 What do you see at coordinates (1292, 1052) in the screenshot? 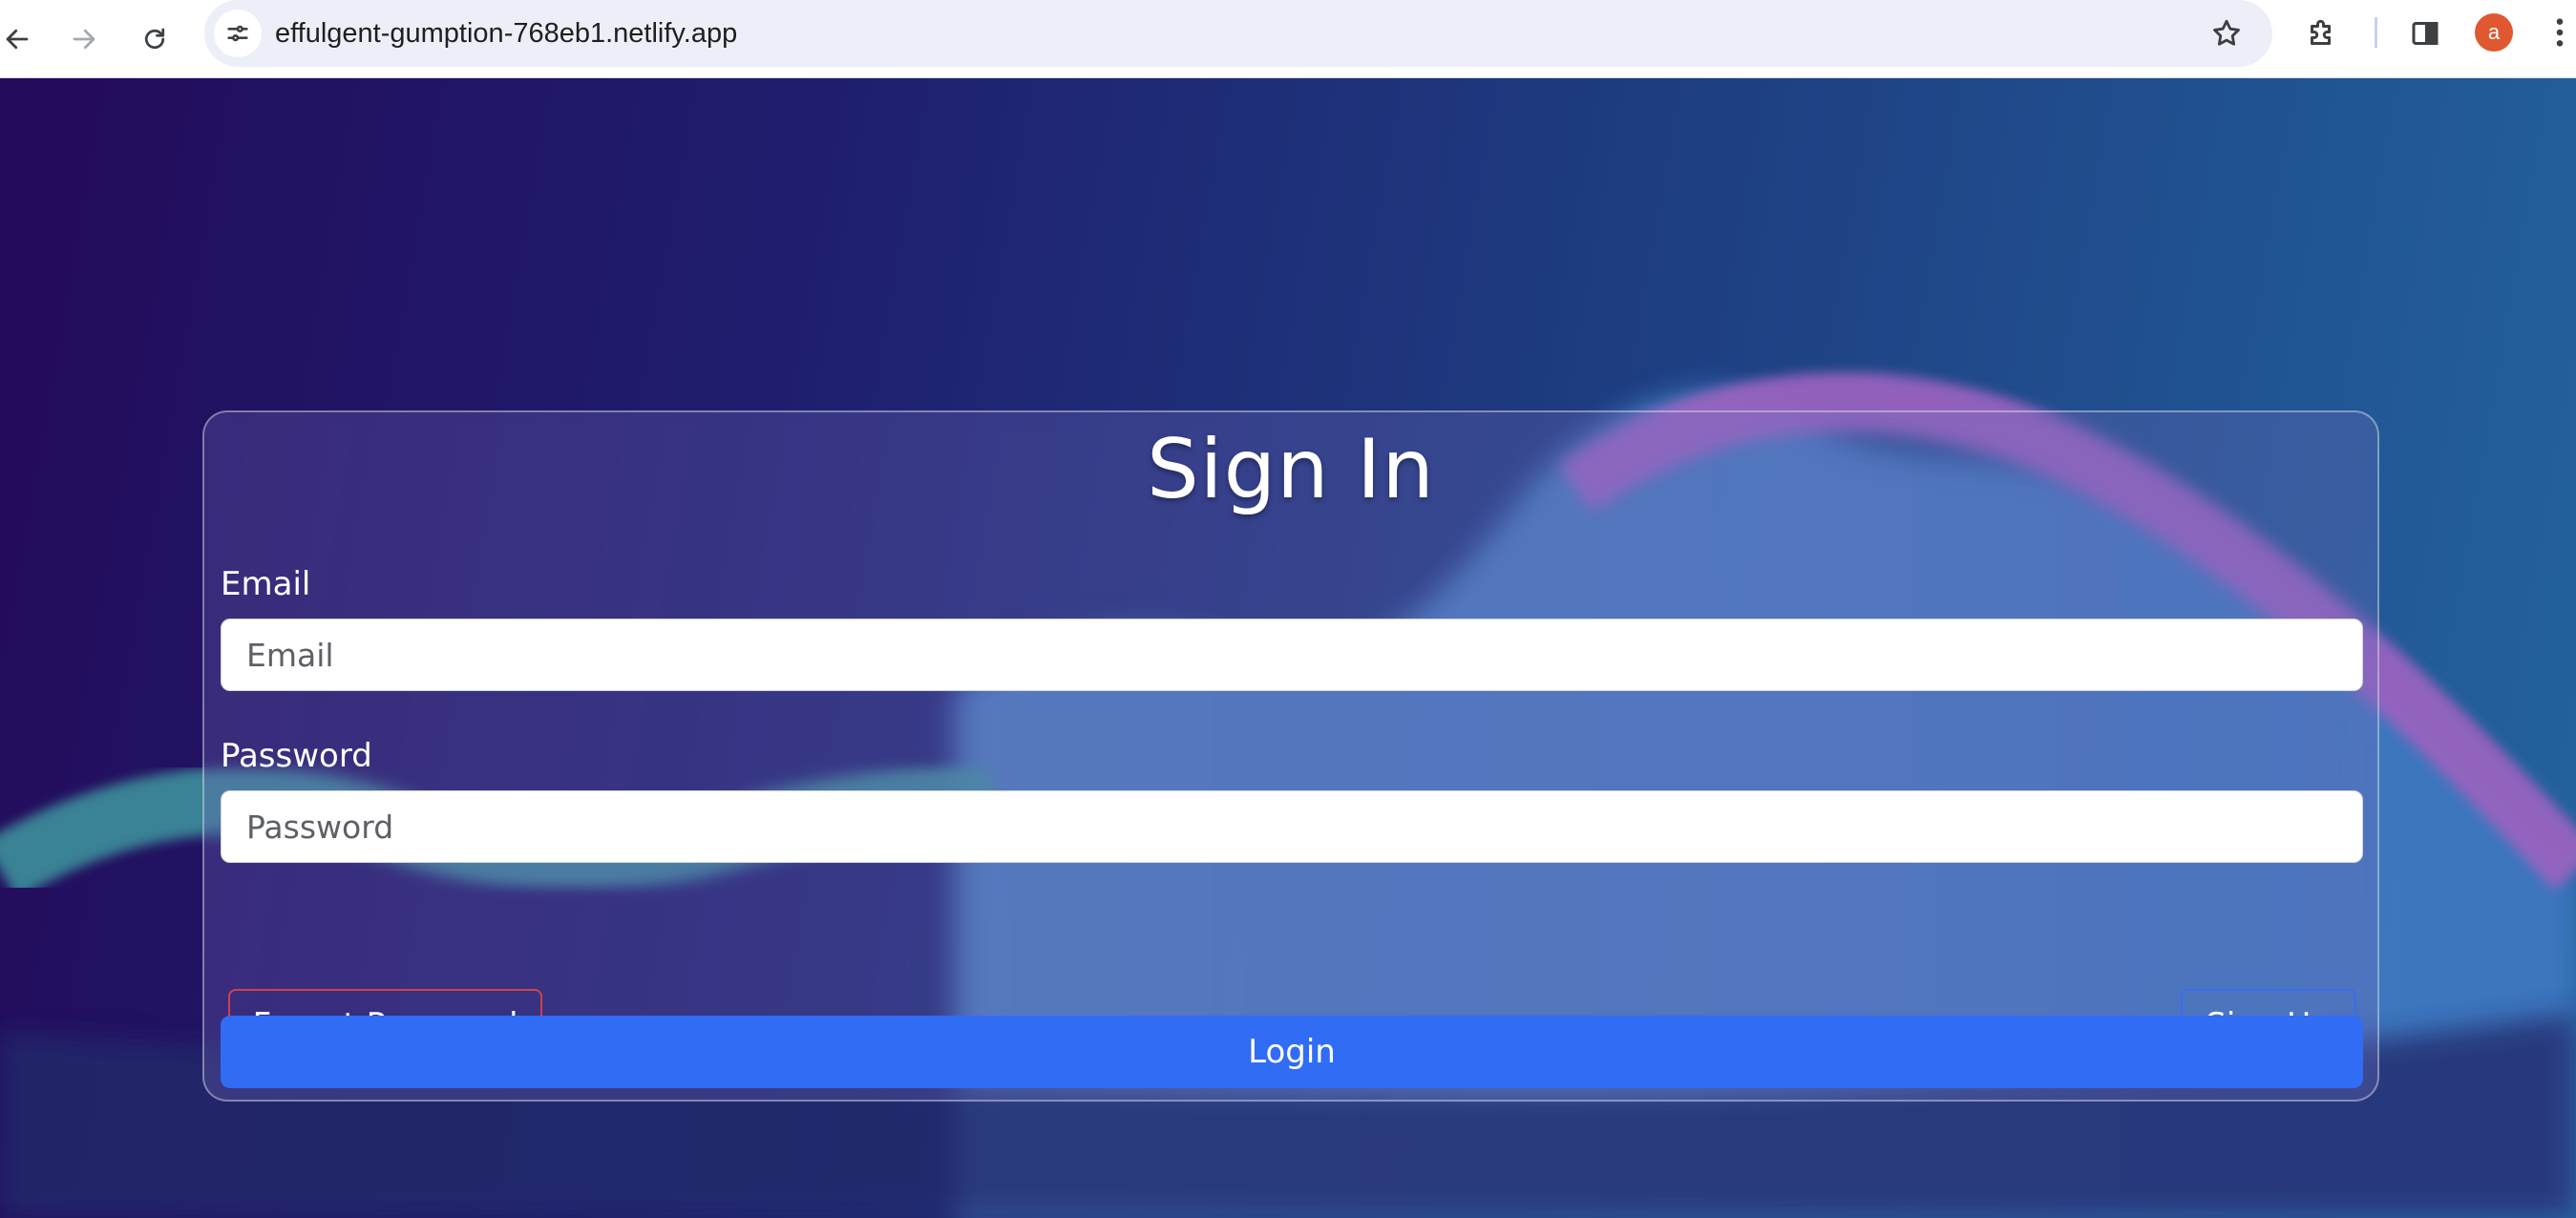
I see `login-button: Login` at bounding box center [1292, 1052].